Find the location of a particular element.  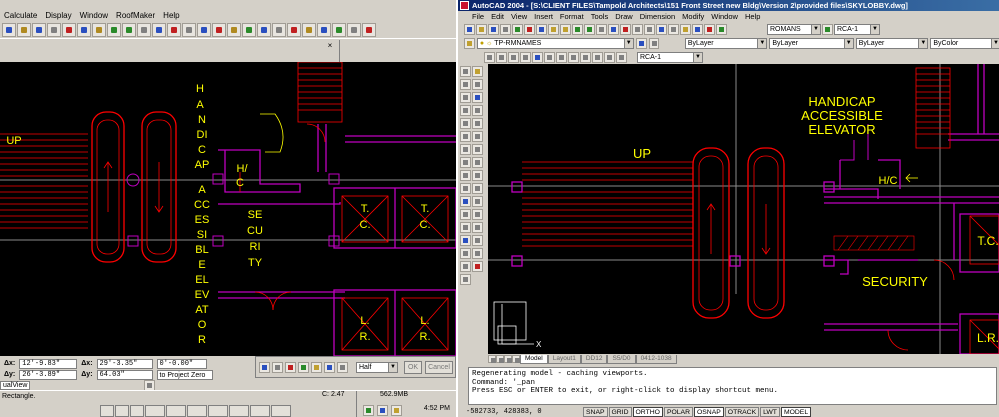

ok-button: OK is located at coordinates (413, 367).